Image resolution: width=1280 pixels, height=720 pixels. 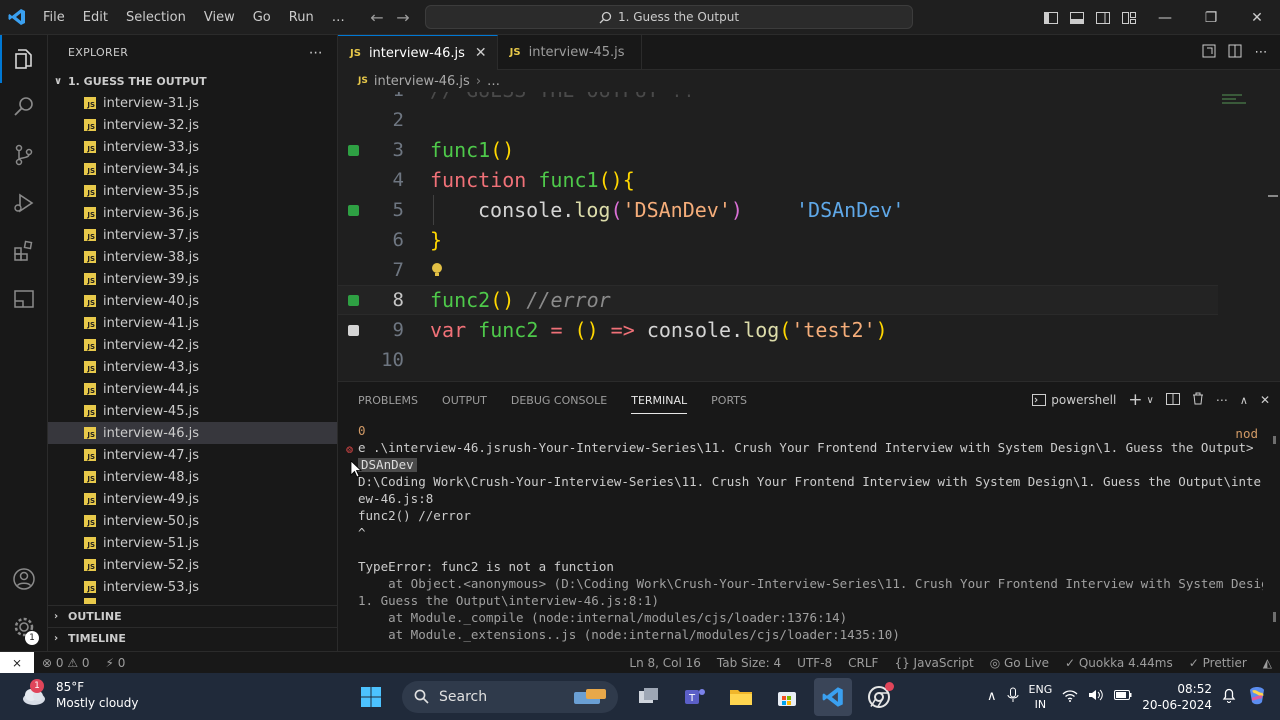 I want to click on weather-widget: 1 85°F Mostly cloudy, so click(x=79, y=695).